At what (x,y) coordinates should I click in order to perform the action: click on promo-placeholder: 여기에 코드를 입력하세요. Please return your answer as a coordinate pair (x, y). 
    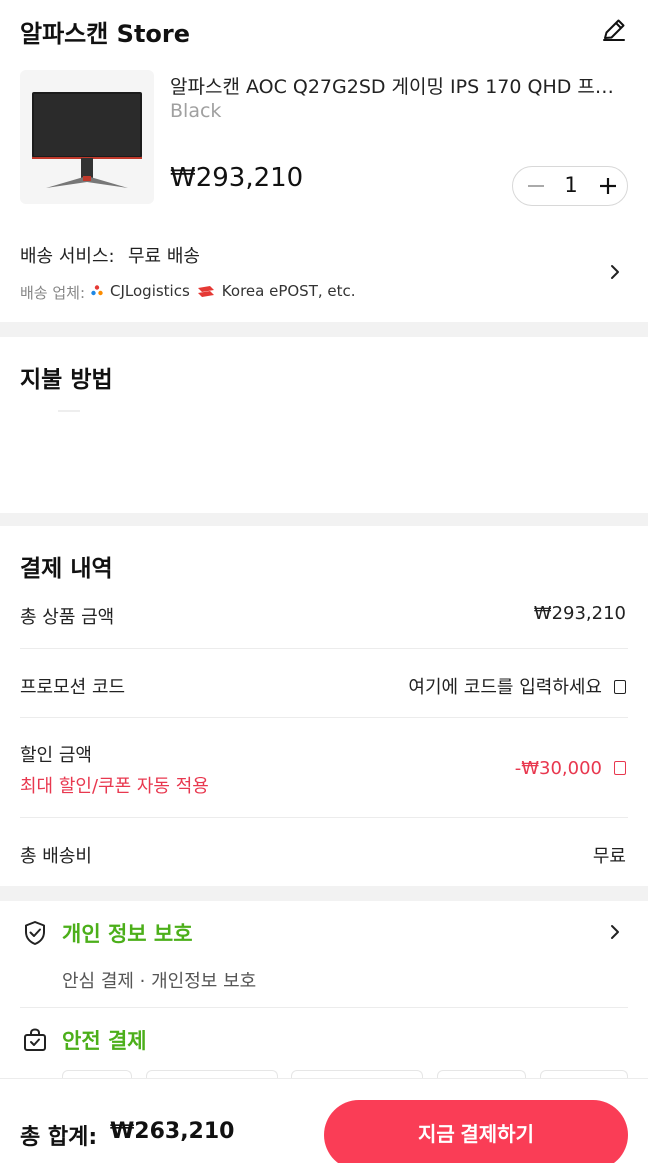
    Looking at the image, I should click on (505, 687).